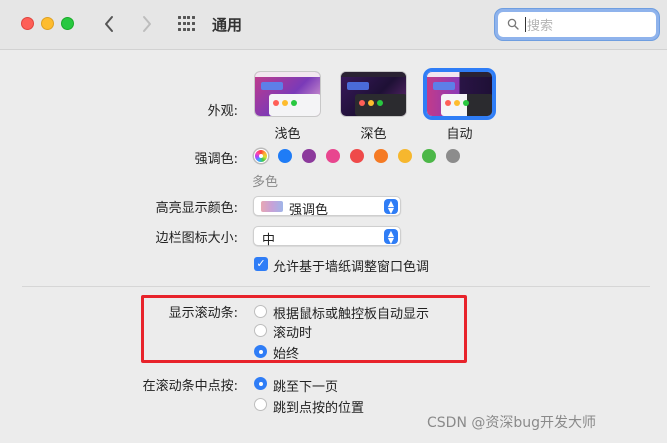  Describe the element at coordinates (261, 156) in the screenshot. I see `accent-swatch-multicolor` at that location.